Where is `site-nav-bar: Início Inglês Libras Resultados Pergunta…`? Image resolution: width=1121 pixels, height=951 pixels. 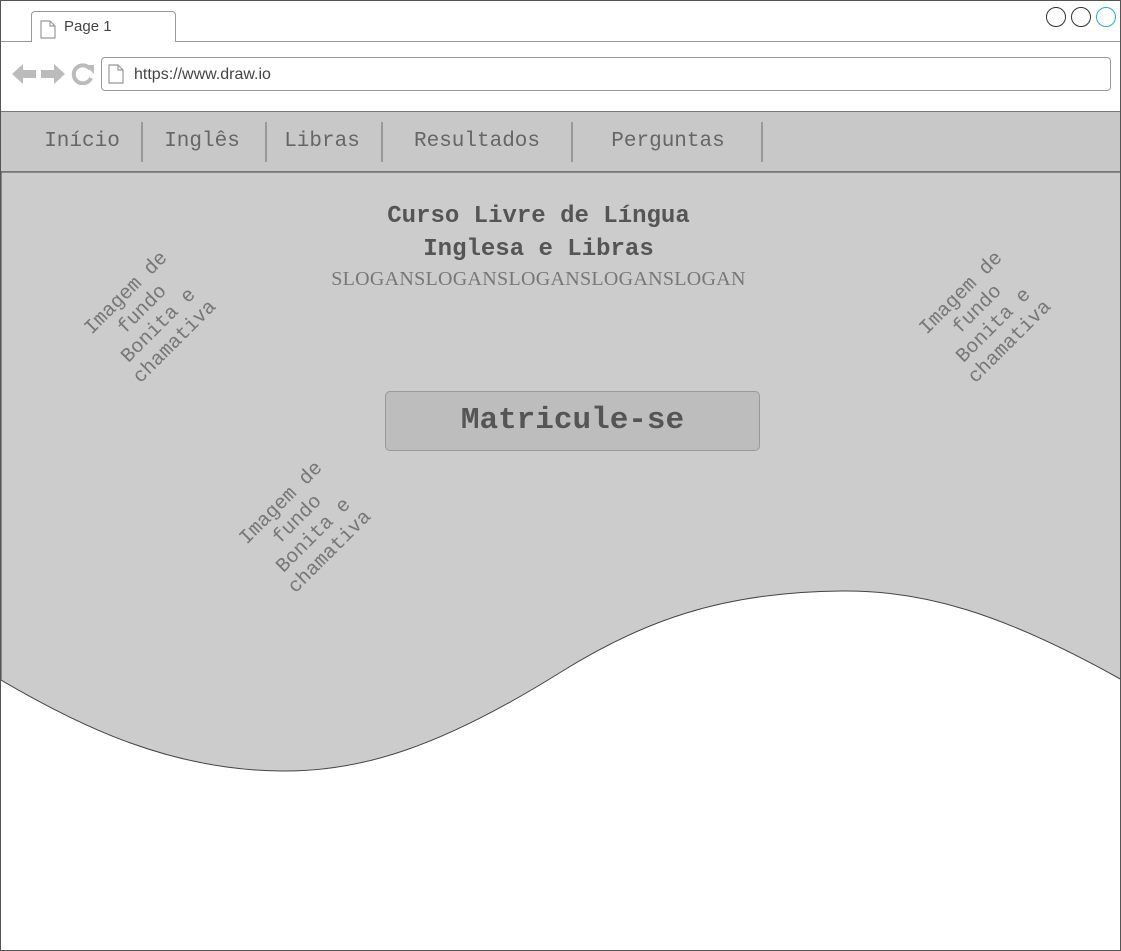
site-nav-bar: Início Inglês Libras Resultados Pergunta… is located at coordinates (560, 141).